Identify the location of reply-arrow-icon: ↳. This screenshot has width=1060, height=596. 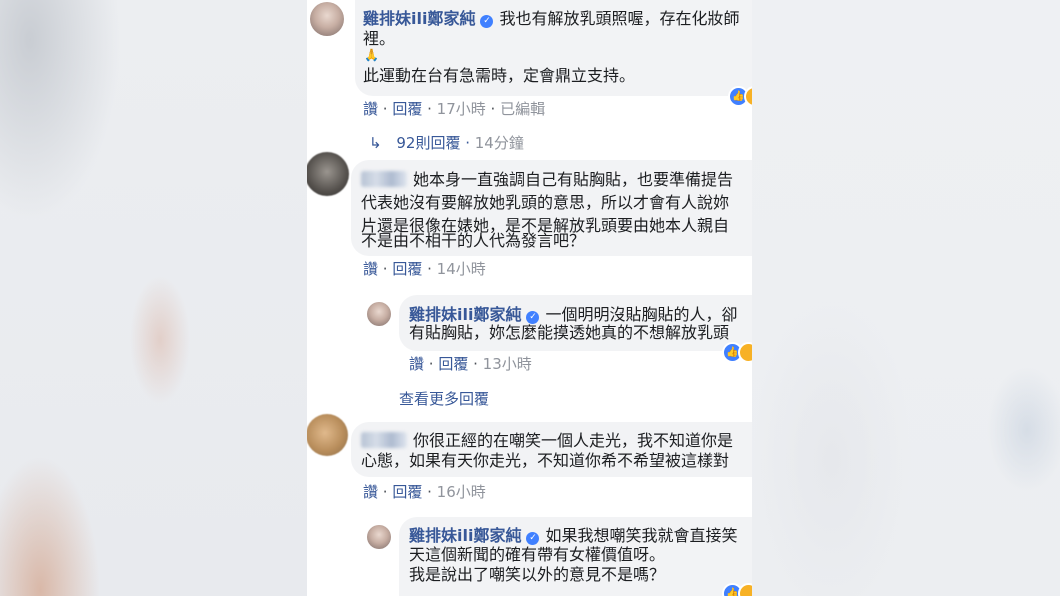
(375, 143).